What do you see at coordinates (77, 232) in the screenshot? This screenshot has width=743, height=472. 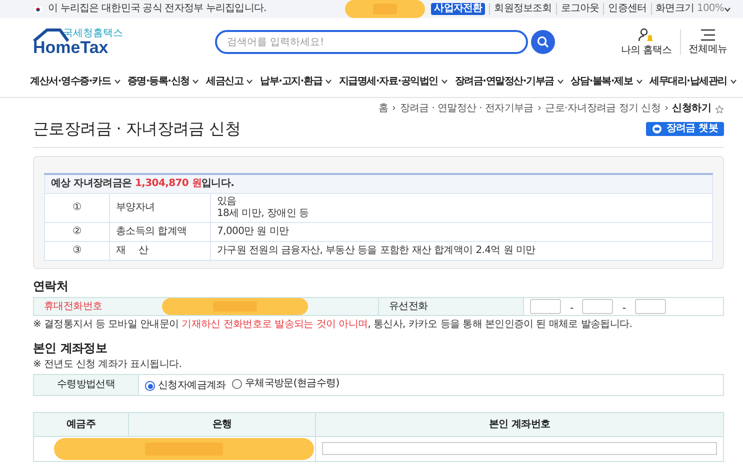 I see `table-cell: ②` at bounding box center [77, 232].